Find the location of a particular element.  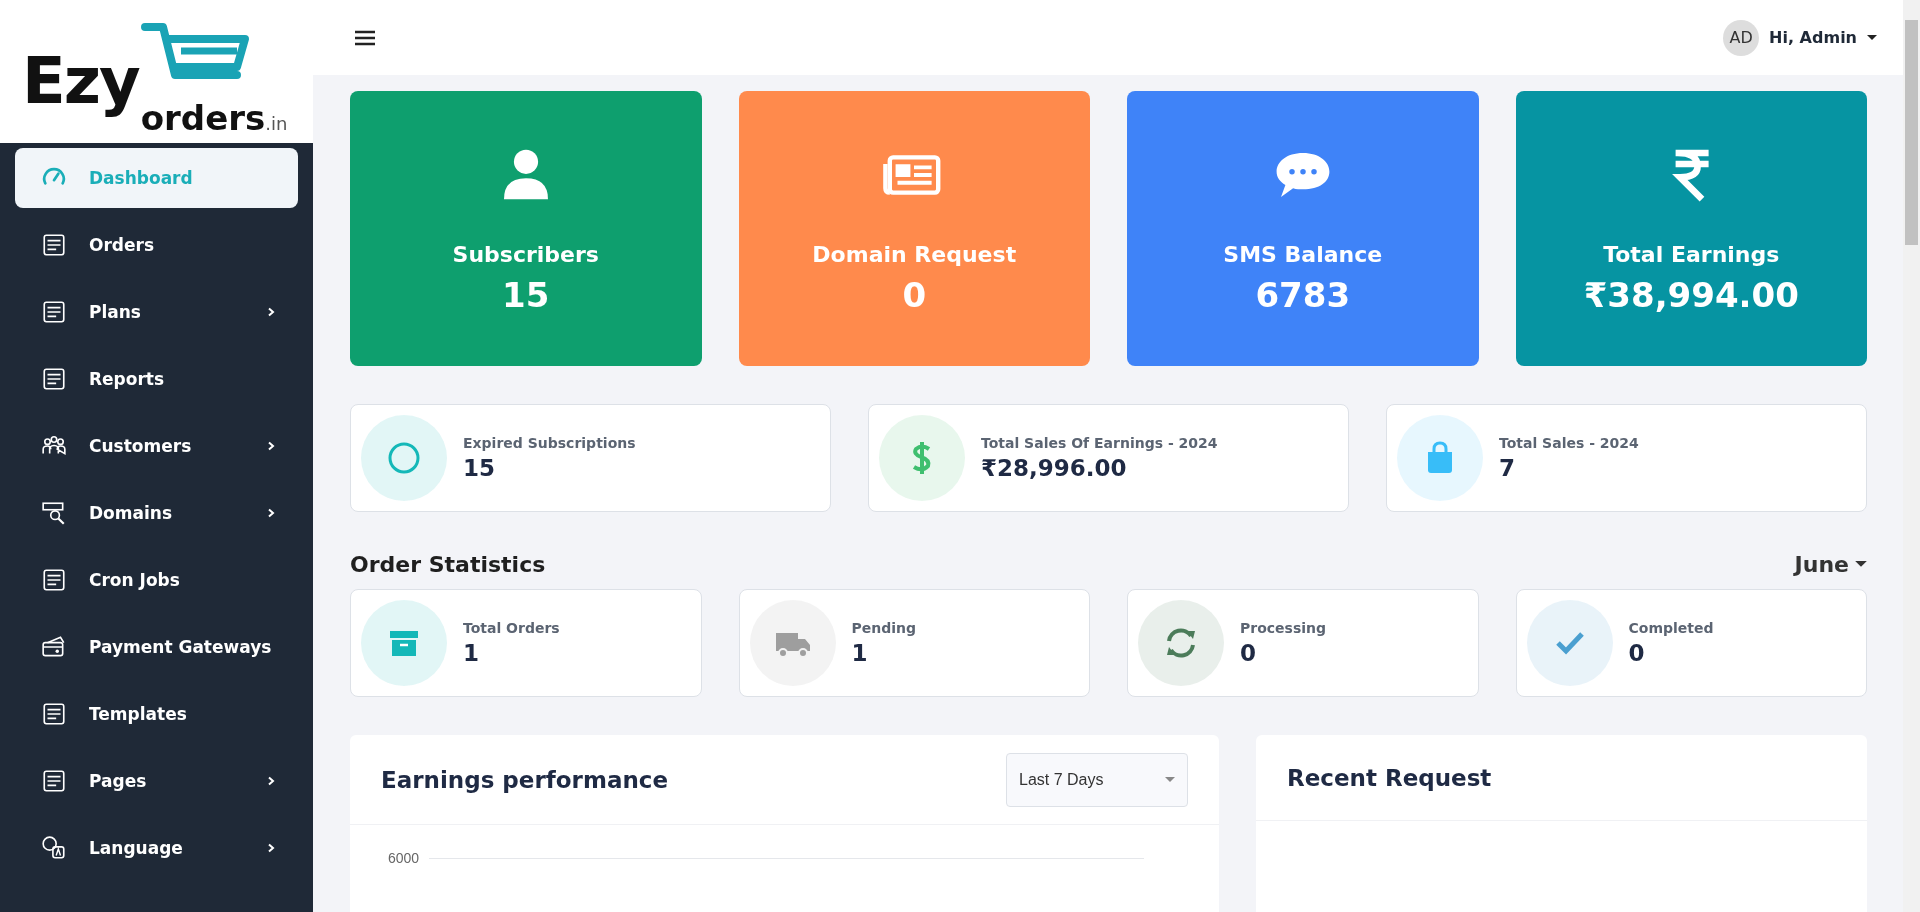

card-value: ₹38,994.00 is located at coordinates (1691, 295).